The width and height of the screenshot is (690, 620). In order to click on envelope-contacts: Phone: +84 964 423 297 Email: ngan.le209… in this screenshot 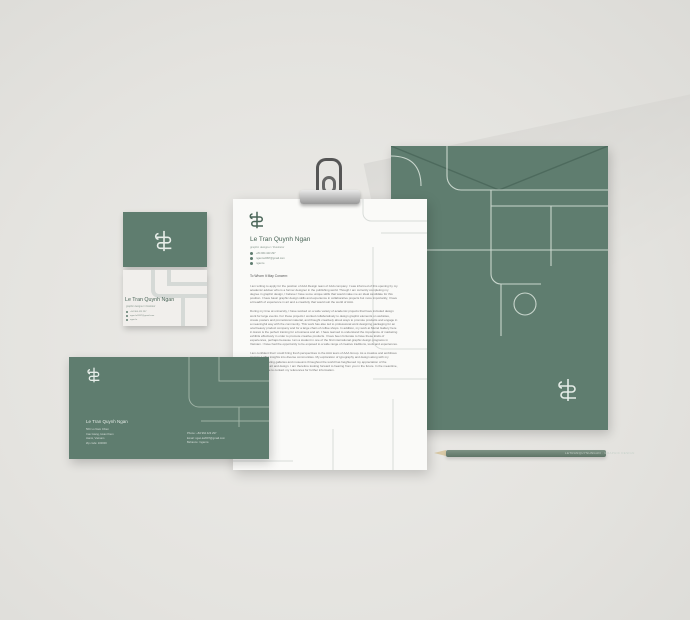, I will do `click(206, 439)`.